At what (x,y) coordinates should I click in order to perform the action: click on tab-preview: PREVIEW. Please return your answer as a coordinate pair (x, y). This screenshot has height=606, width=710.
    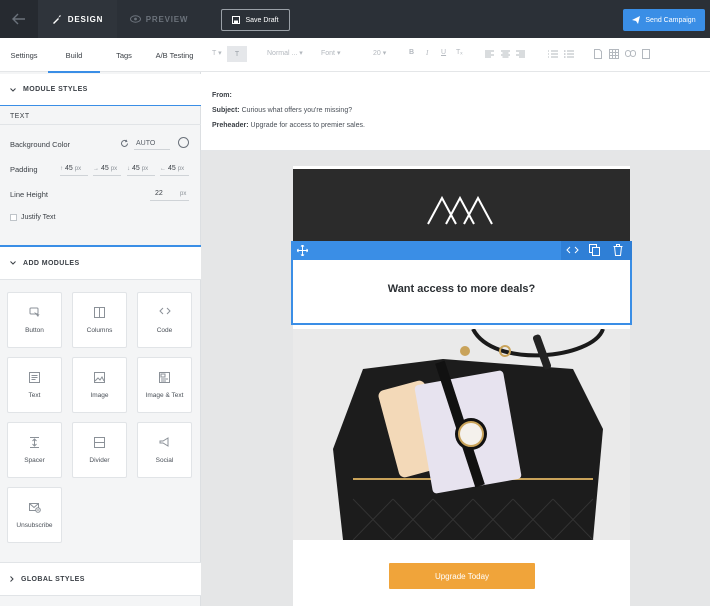
    Looking at the image, I should click on (159, 19).